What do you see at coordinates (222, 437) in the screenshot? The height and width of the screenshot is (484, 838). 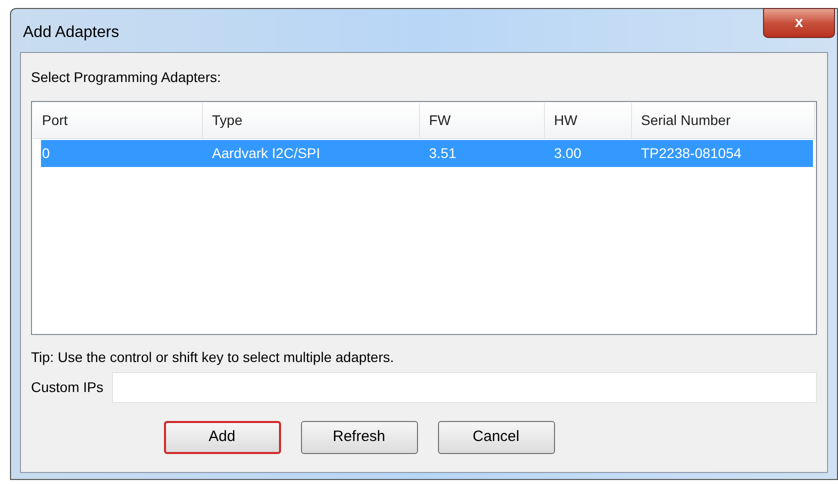 I see `dialog-button: Add` at bounding box center [222, 437].